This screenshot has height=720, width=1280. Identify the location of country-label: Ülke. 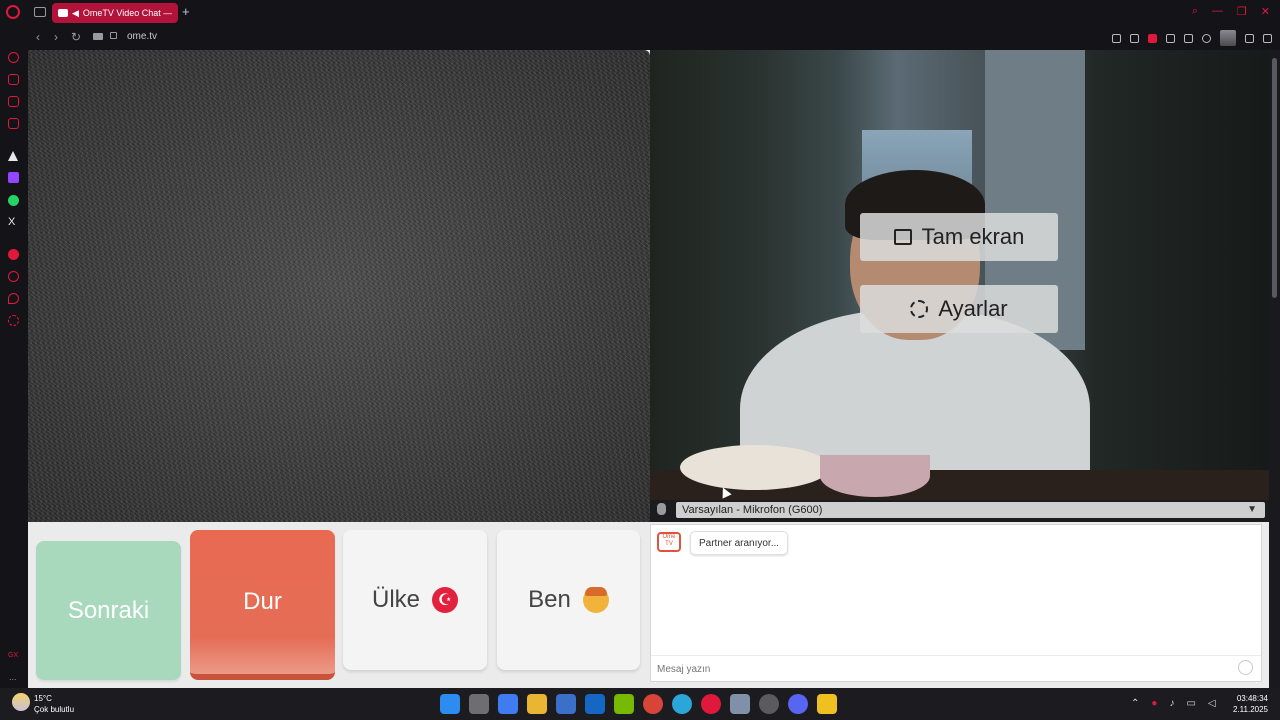
(395, 599).